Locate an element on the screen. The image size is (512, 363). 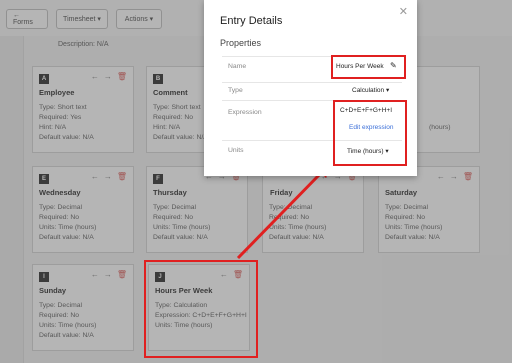
units-label: Units is located at coordinates (236, 150).